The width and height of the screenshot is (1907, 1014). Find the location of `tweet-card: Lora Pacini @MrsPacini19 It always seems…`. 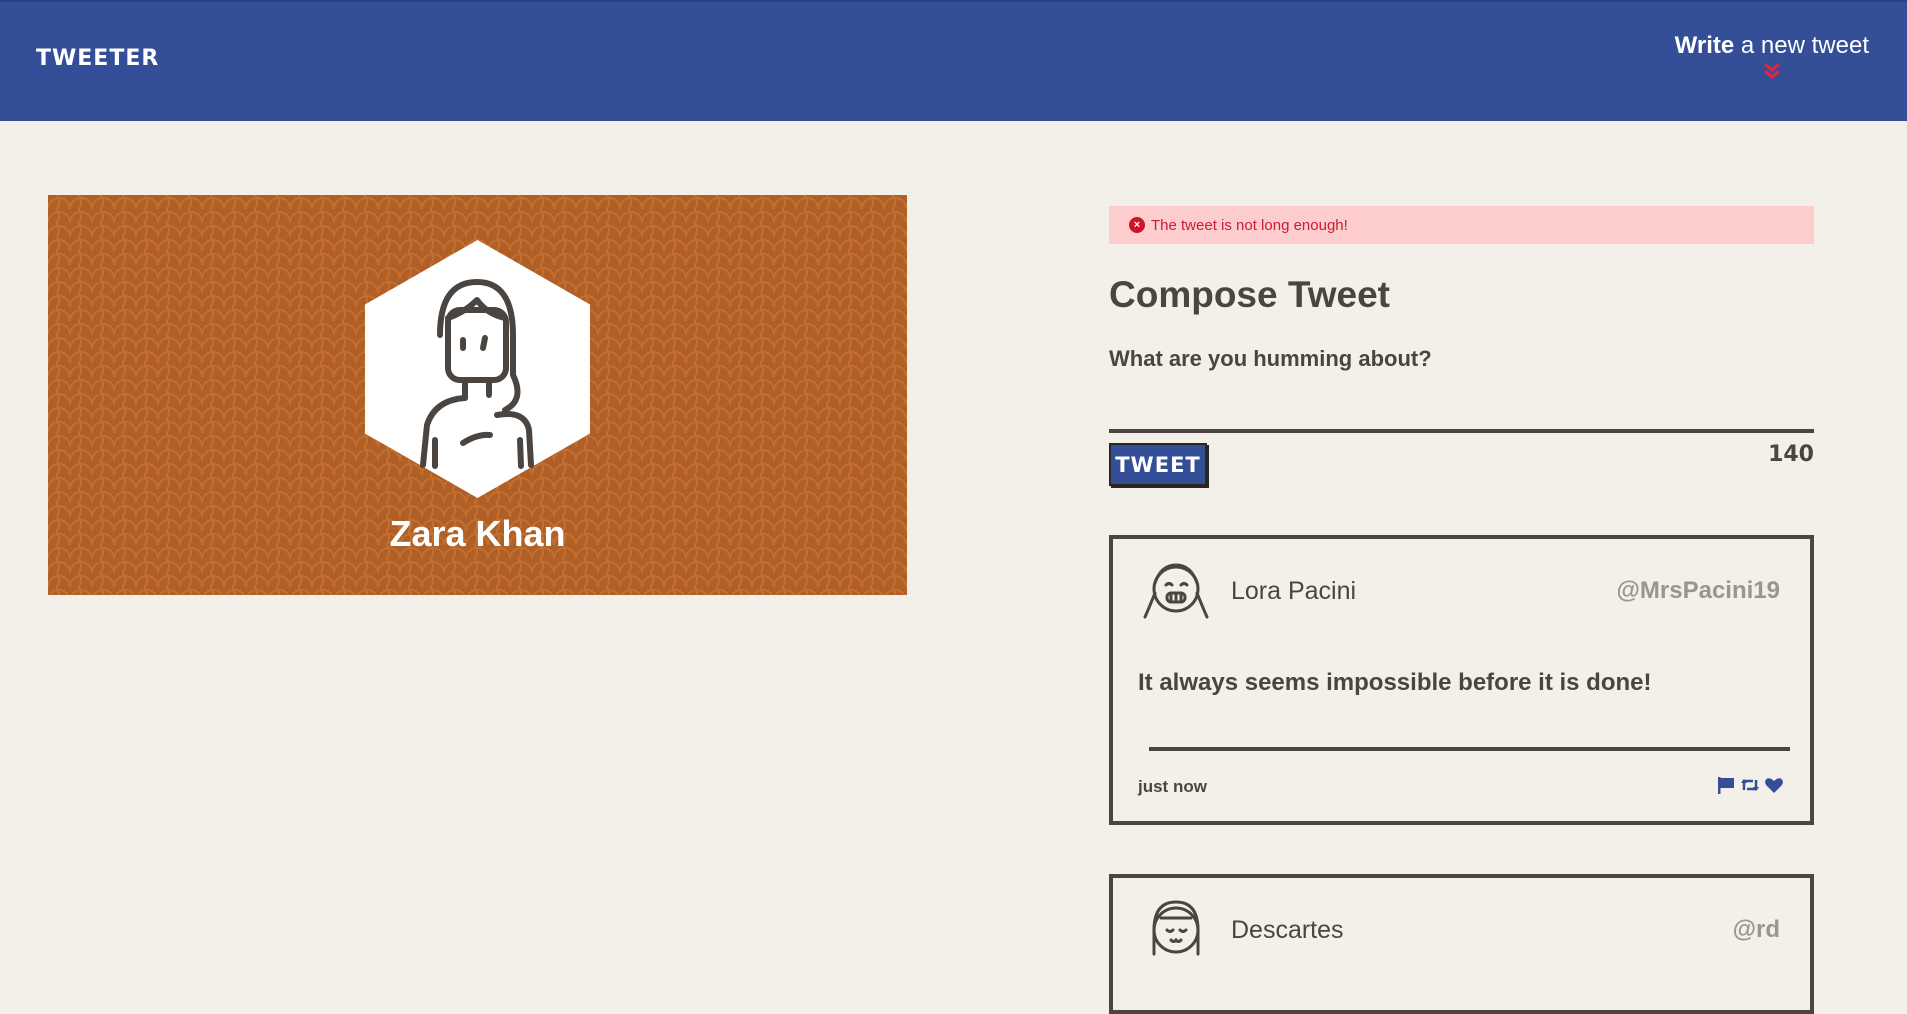

tweet-card: Lora Pacini @MrsPacini19 It always seems… is located at coordinates (1461, 680).